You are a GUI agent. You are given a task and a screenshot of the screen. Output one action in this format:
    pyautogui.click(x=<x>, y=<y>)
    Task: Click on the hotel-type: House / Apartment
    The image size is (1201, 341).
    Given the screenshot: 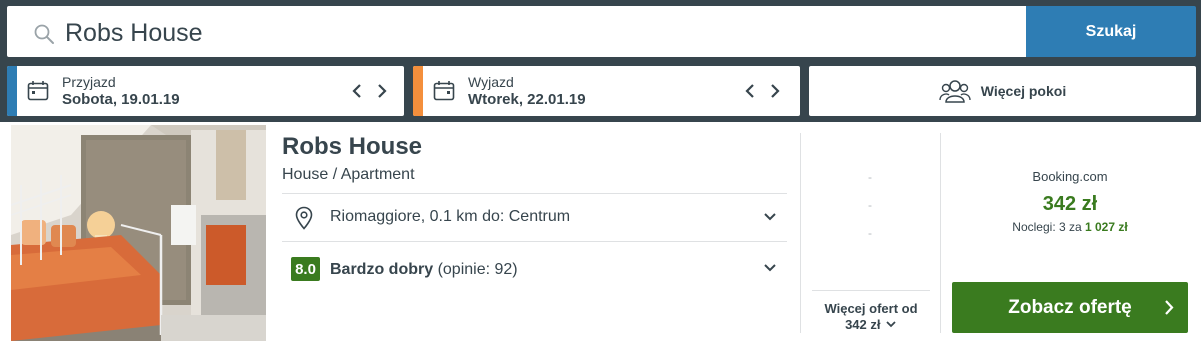 What is the action you would take?
    pyautogui.click(x=348, y=174)
    